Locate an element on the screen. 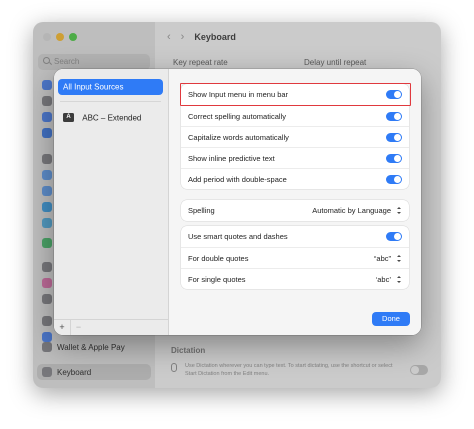 The image size is (474, 429). setting-label: Use smart quotes and dashes is located at coordinates (238, 236).